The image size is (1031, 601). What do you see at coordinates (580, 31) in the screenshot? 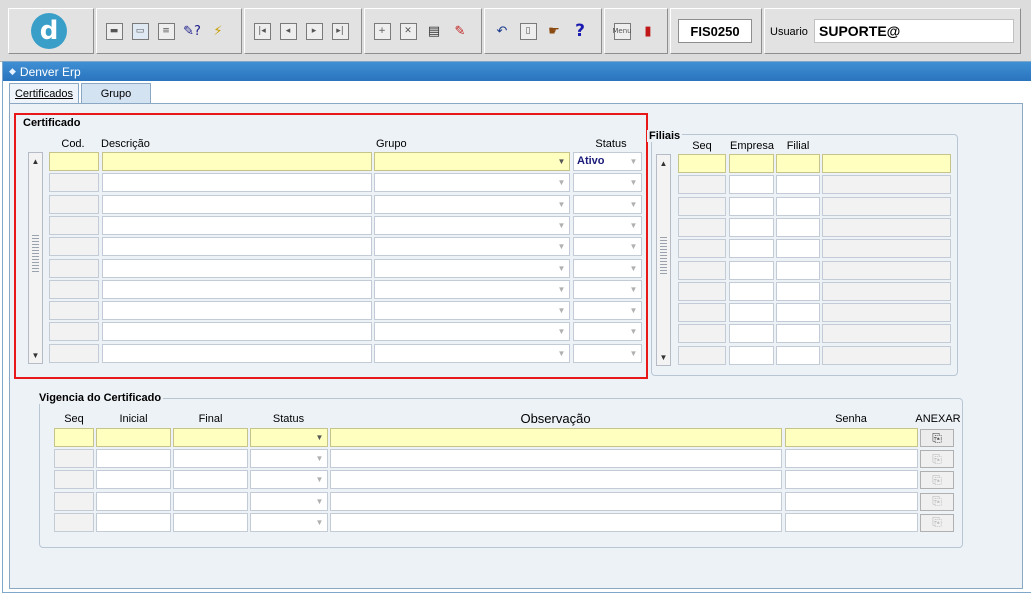
I see `help-icon: ?` at bounding box center [580, 31].